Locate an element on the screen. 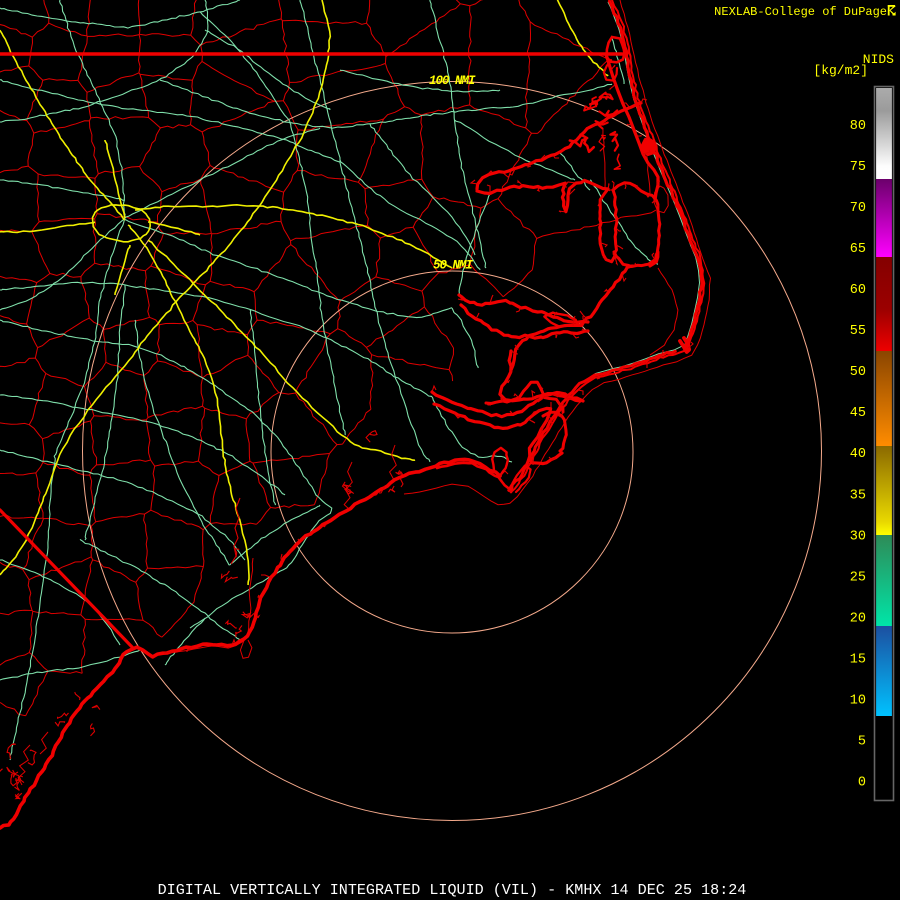 The height and width of the screenshot is (900, 900). svg-text: 50 NMI is located at coordinates (453, 266).